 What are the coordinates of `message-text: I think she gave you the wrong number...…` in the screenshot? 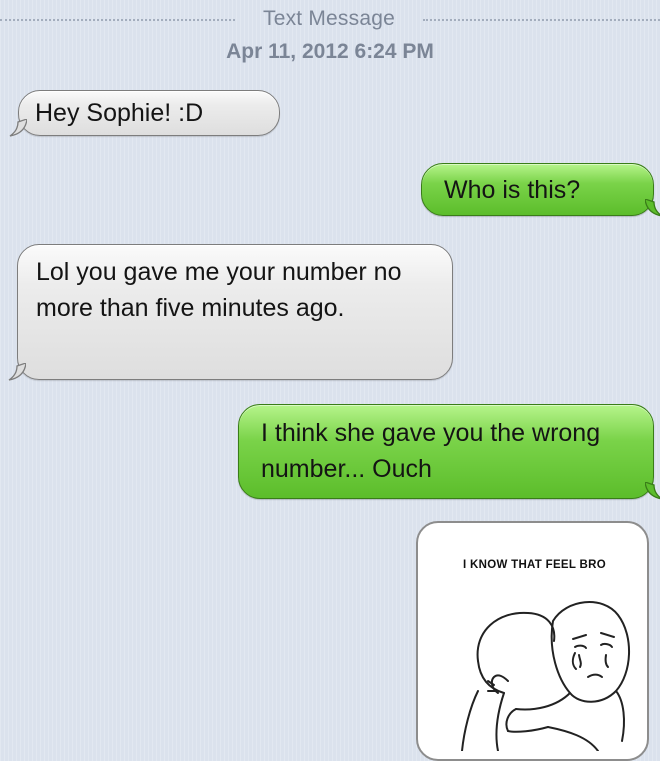 It's located at (431, 451).